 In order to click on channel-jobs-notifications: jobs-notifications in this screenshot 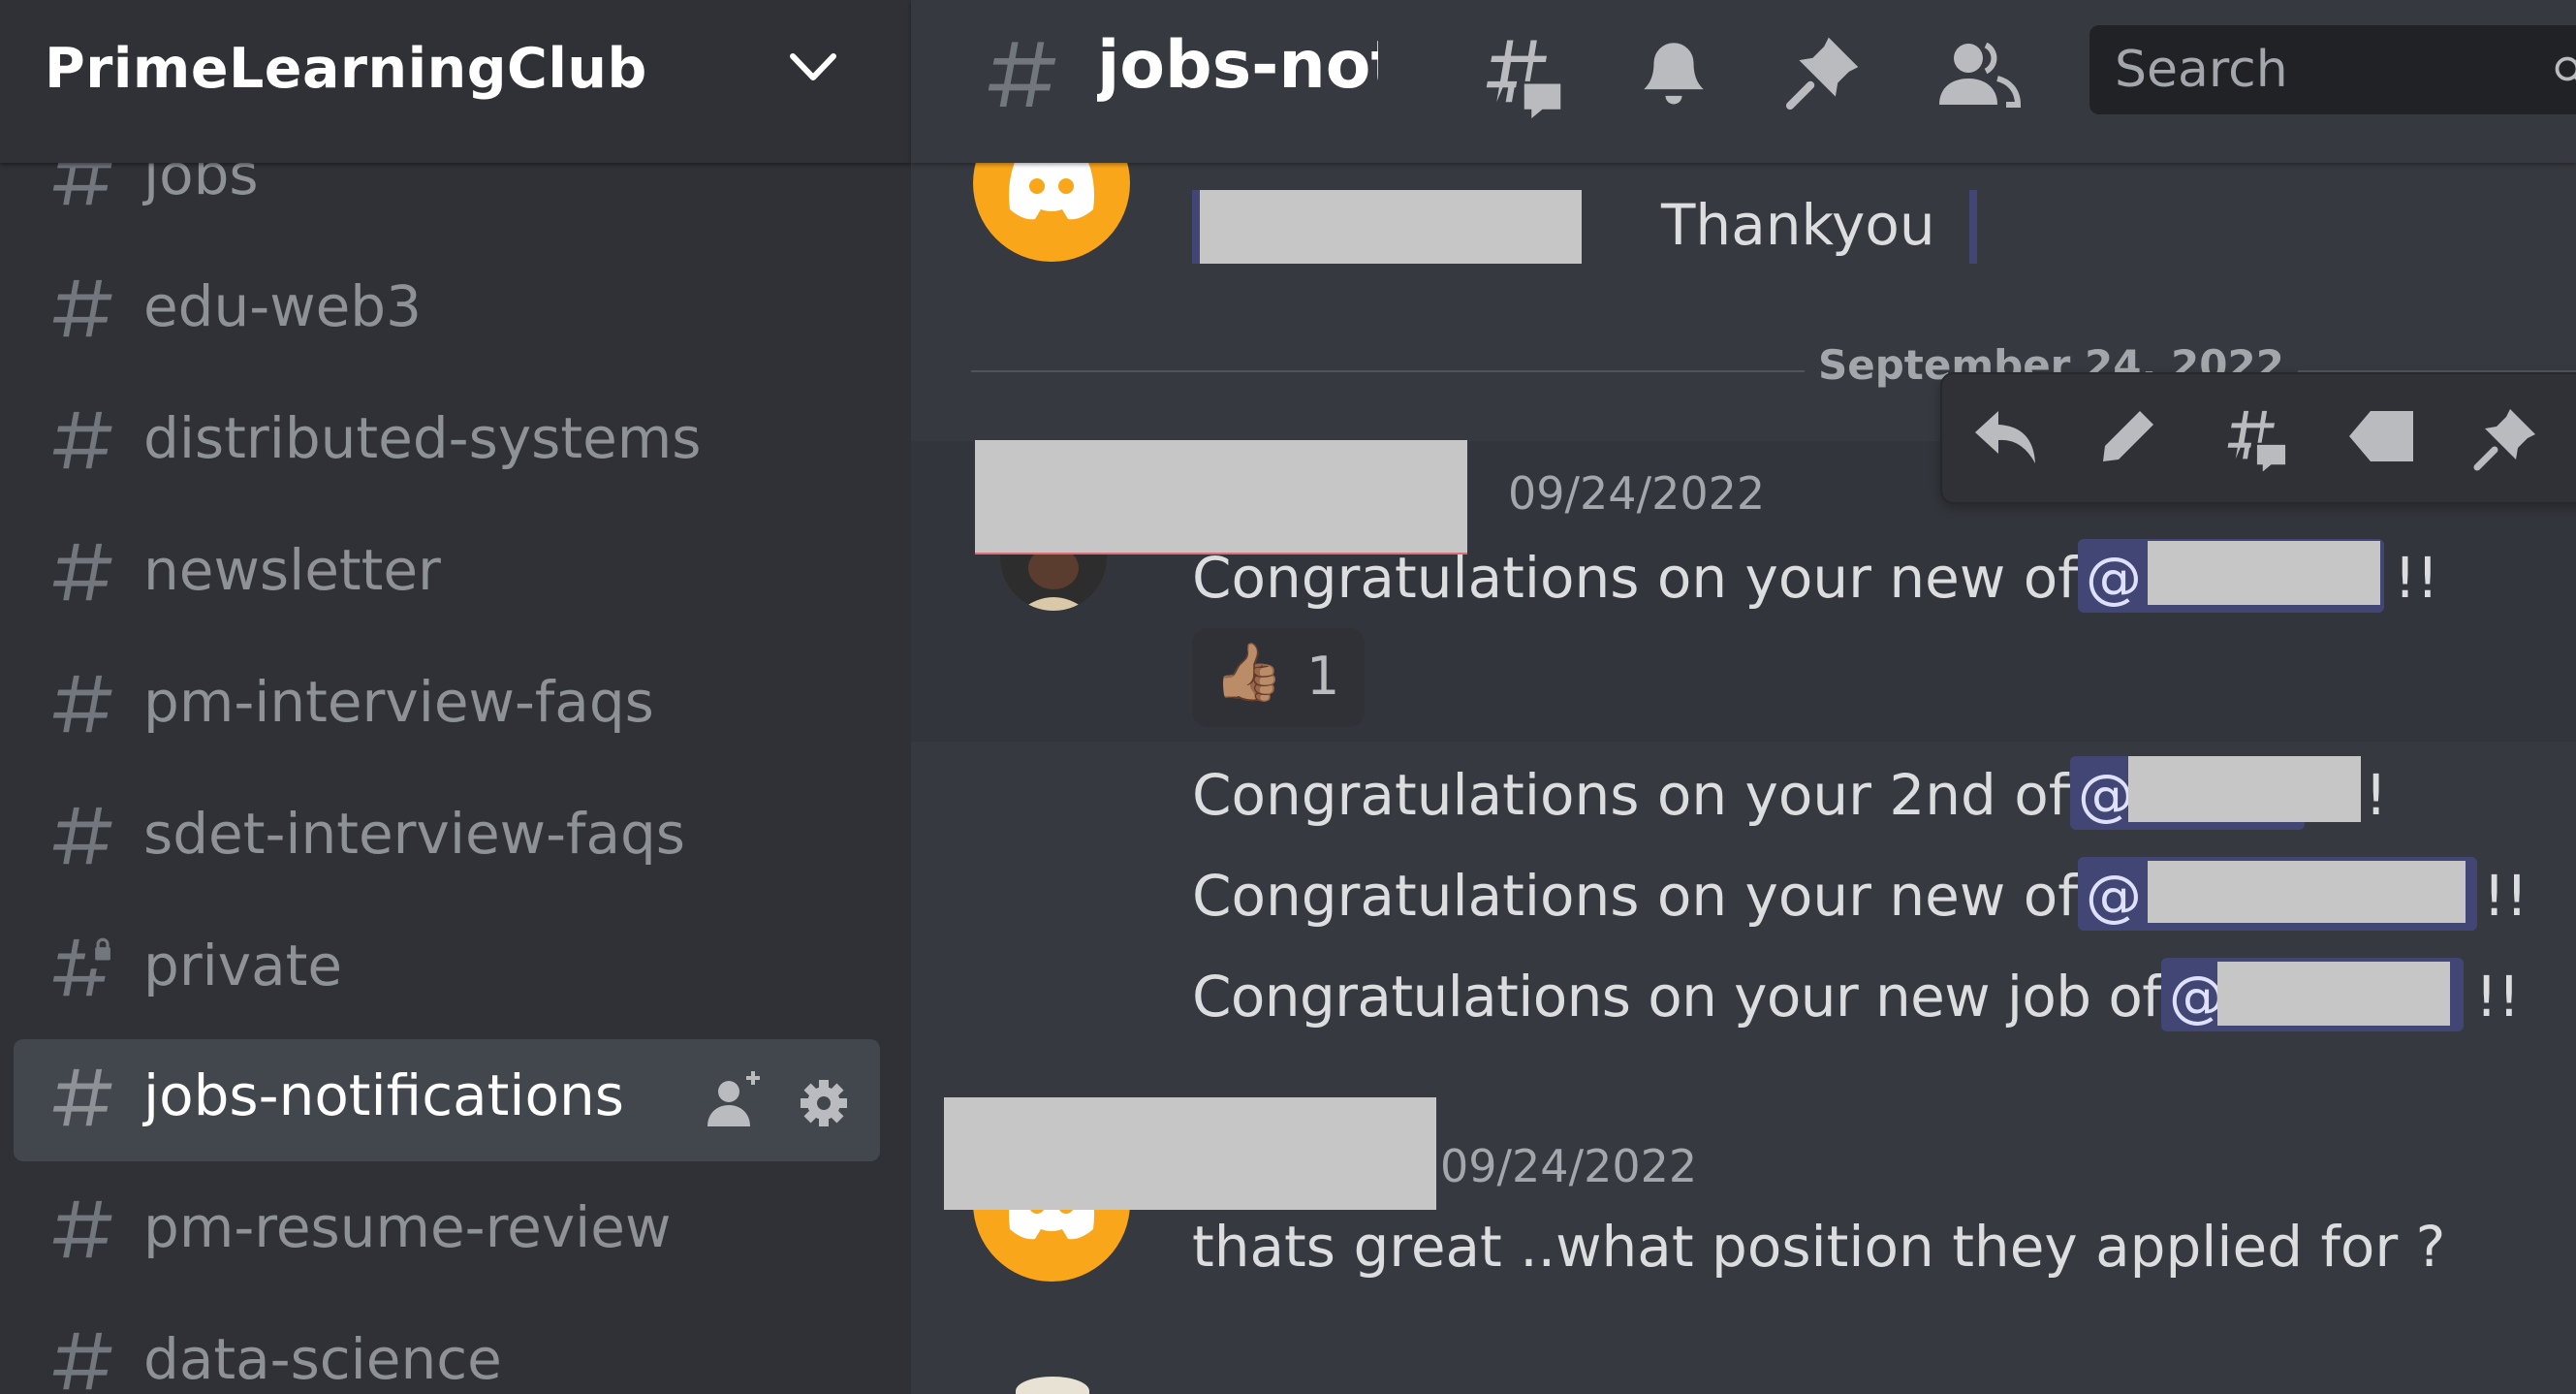, I will do `click(447, 1100)`.